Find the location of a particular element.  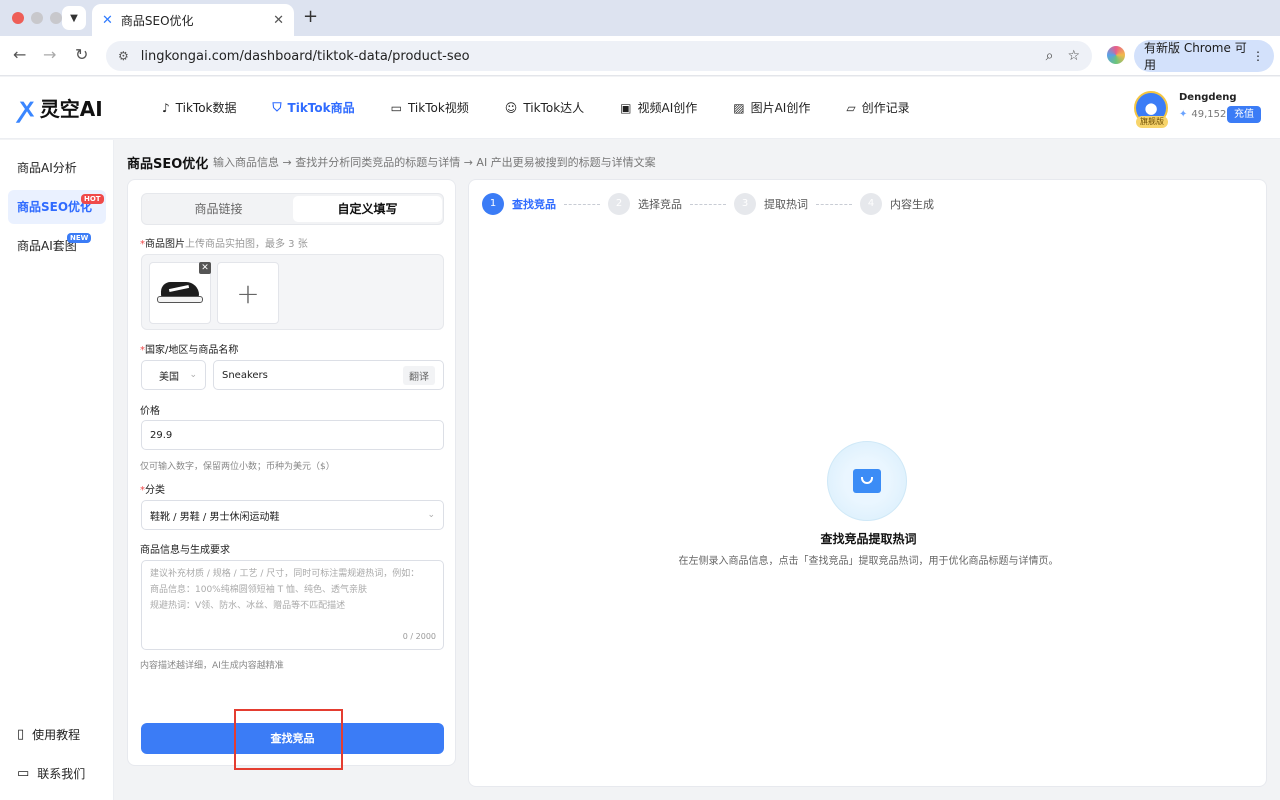

chrome-update-button: 有新版 Chrome 可用 ⋮ is located at coordinates (1204, 56).